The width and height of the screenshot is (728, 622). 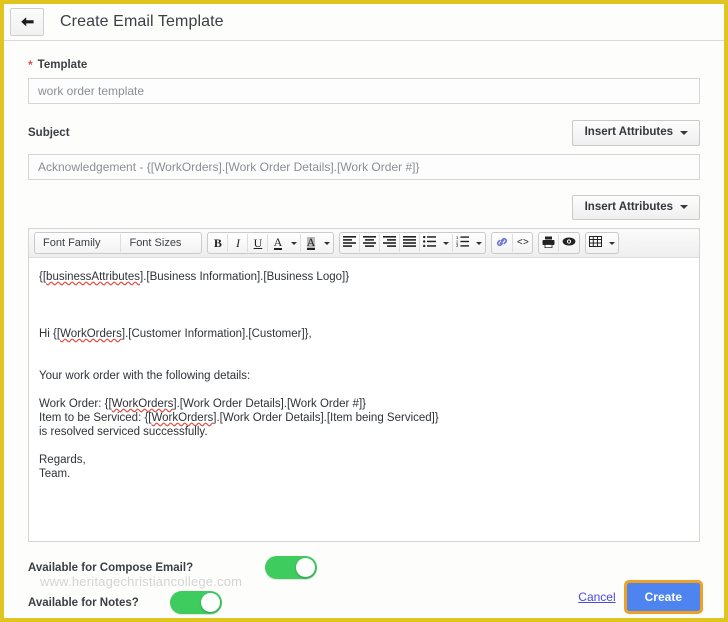 I want to click on text-post: ].[Work Order Details].[Work Order #]}, so click(x=269, y=404).